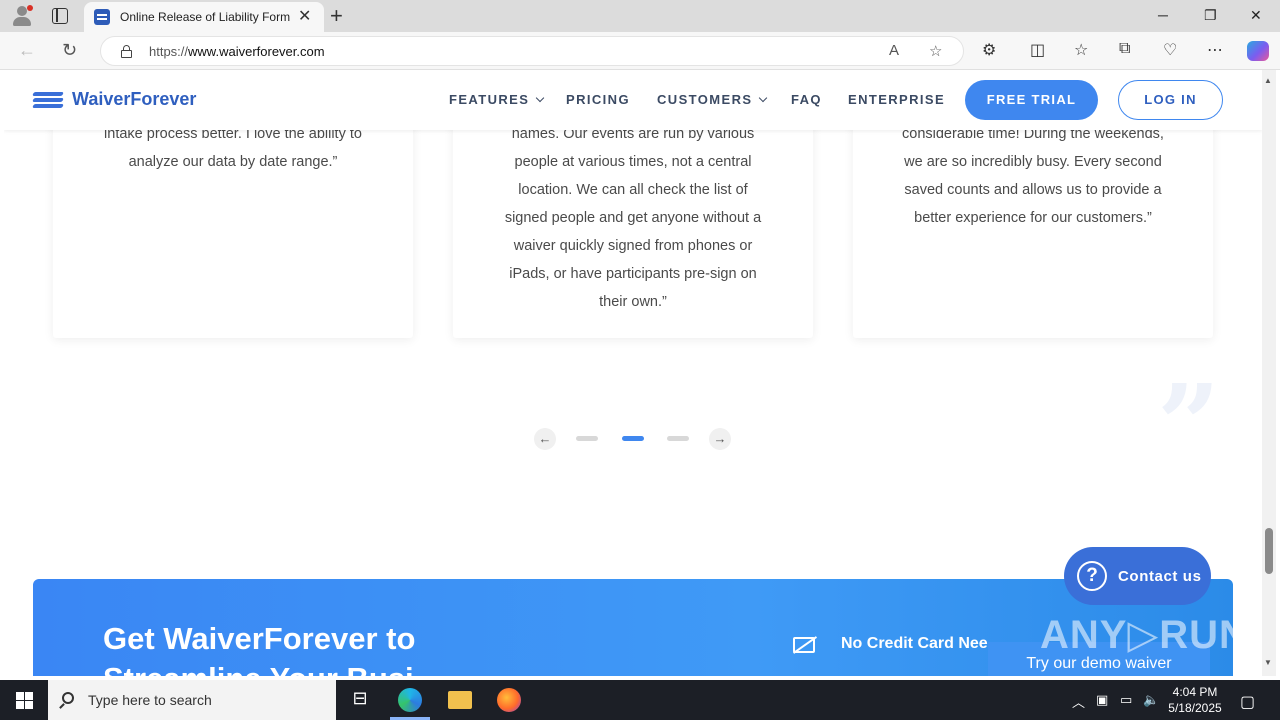 This screenshot has height=720, width=1280. I want to click on address-bar: https://www.waiverforever.com A ☆, so click(532, 51).